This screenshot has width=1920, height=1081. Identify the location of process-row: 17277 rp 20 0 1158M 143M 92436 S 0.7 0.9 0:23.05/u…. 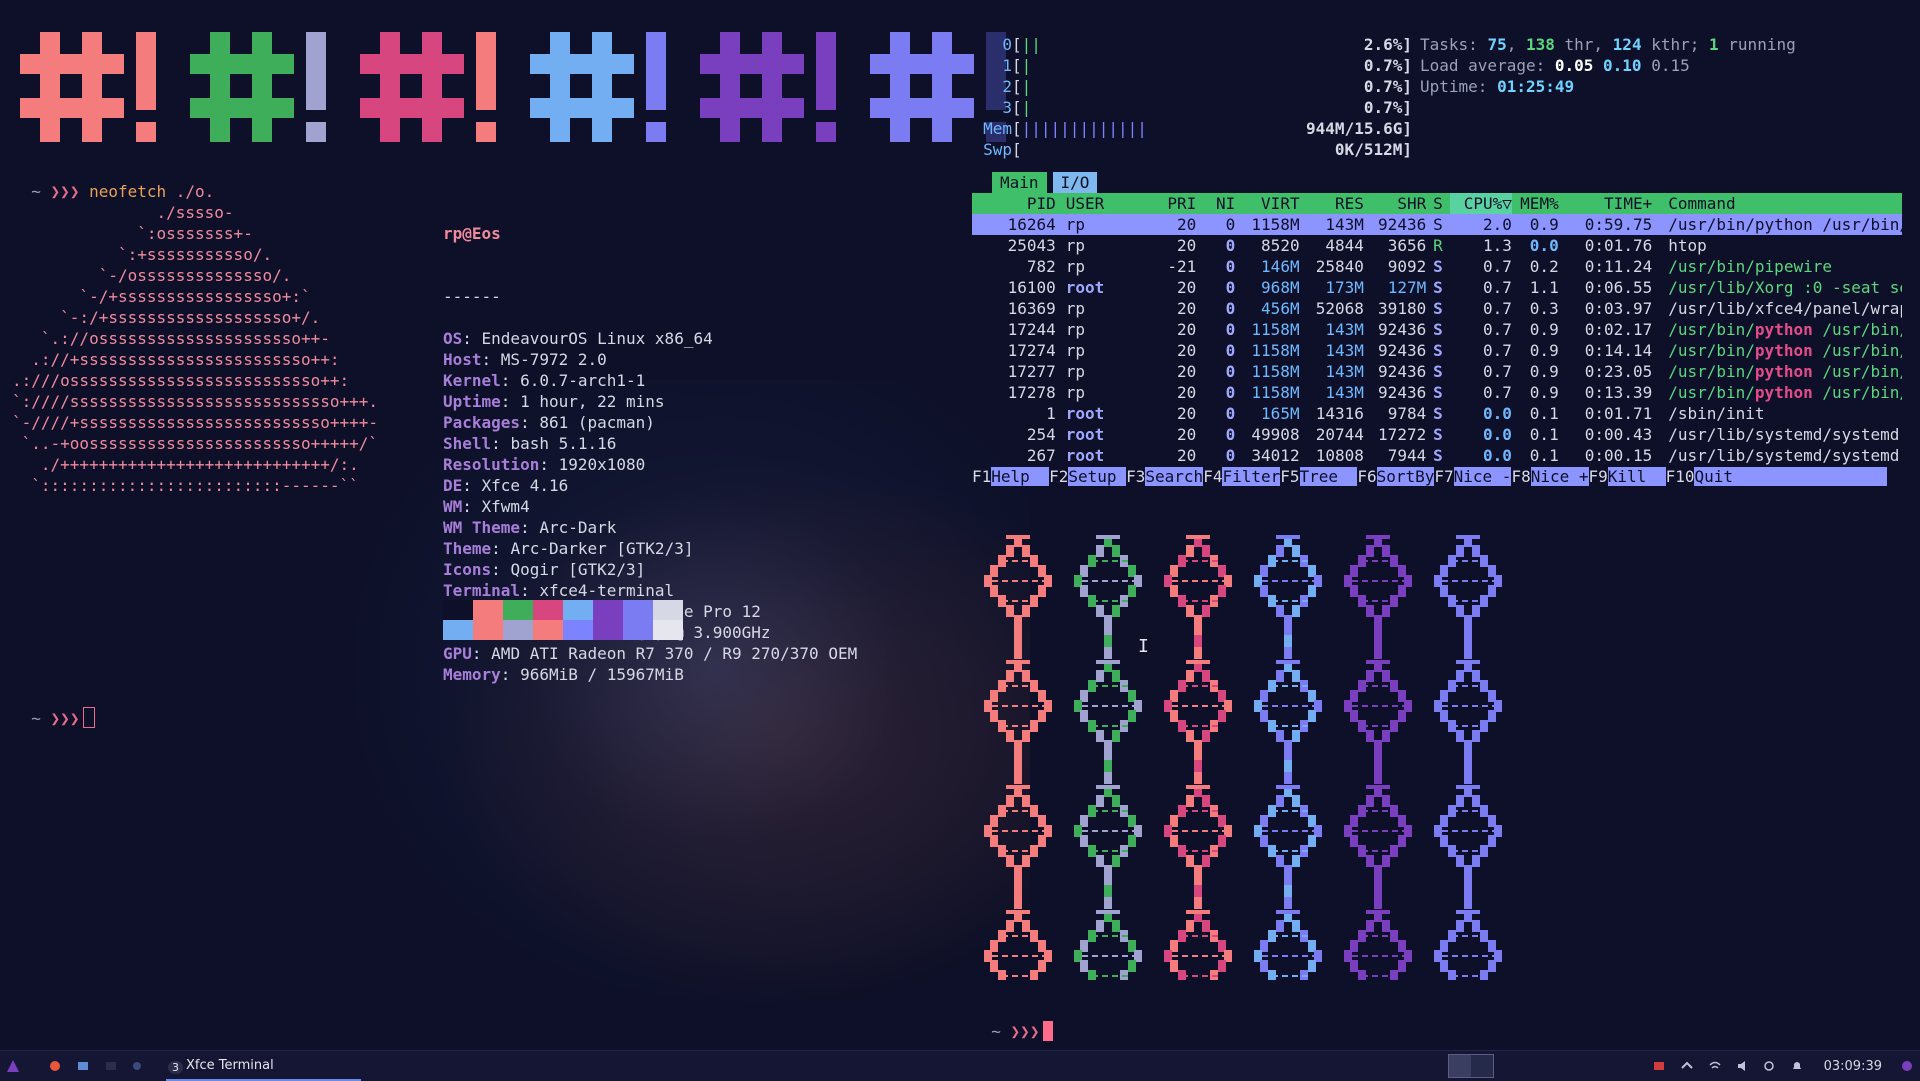
(1437, 371).